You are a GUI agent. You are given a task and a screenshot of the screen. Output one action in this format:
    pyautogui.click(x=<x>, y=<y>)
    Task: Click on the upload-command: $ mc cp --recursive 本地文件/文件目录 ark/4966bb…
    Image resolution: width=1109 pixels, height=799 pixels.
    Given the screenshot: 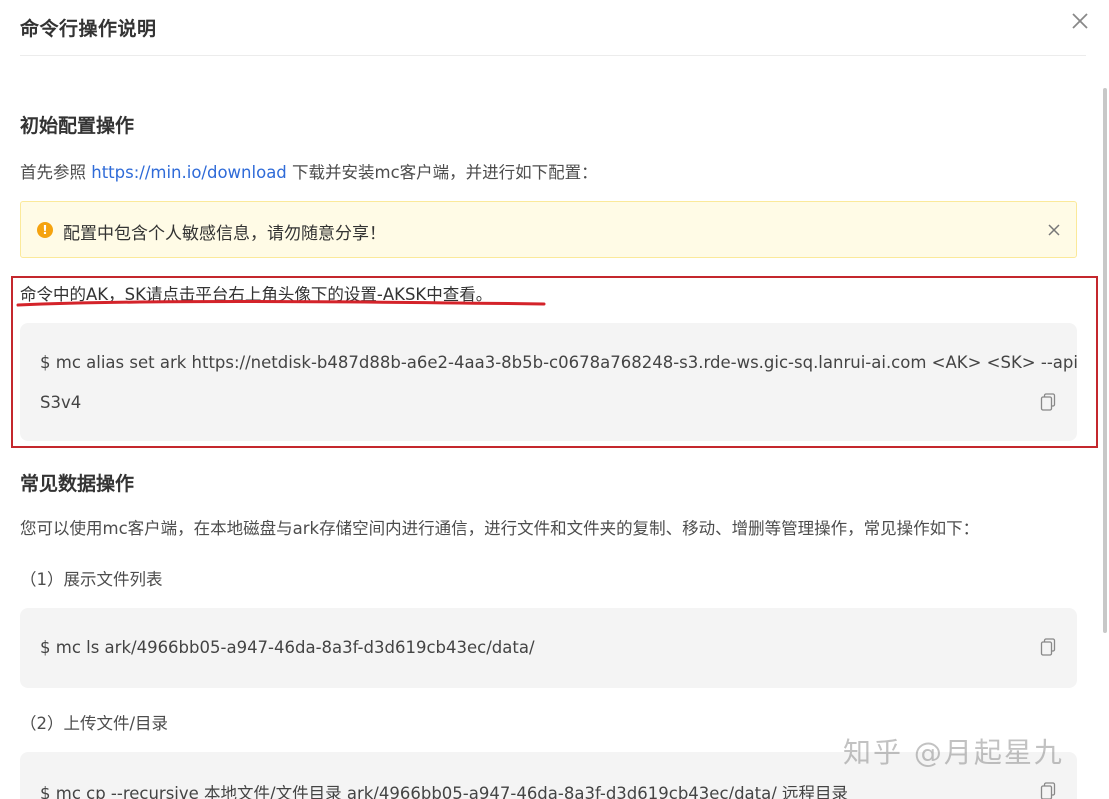 What is the action you would take?
    pyautogui.click(x=444, y=791)
    